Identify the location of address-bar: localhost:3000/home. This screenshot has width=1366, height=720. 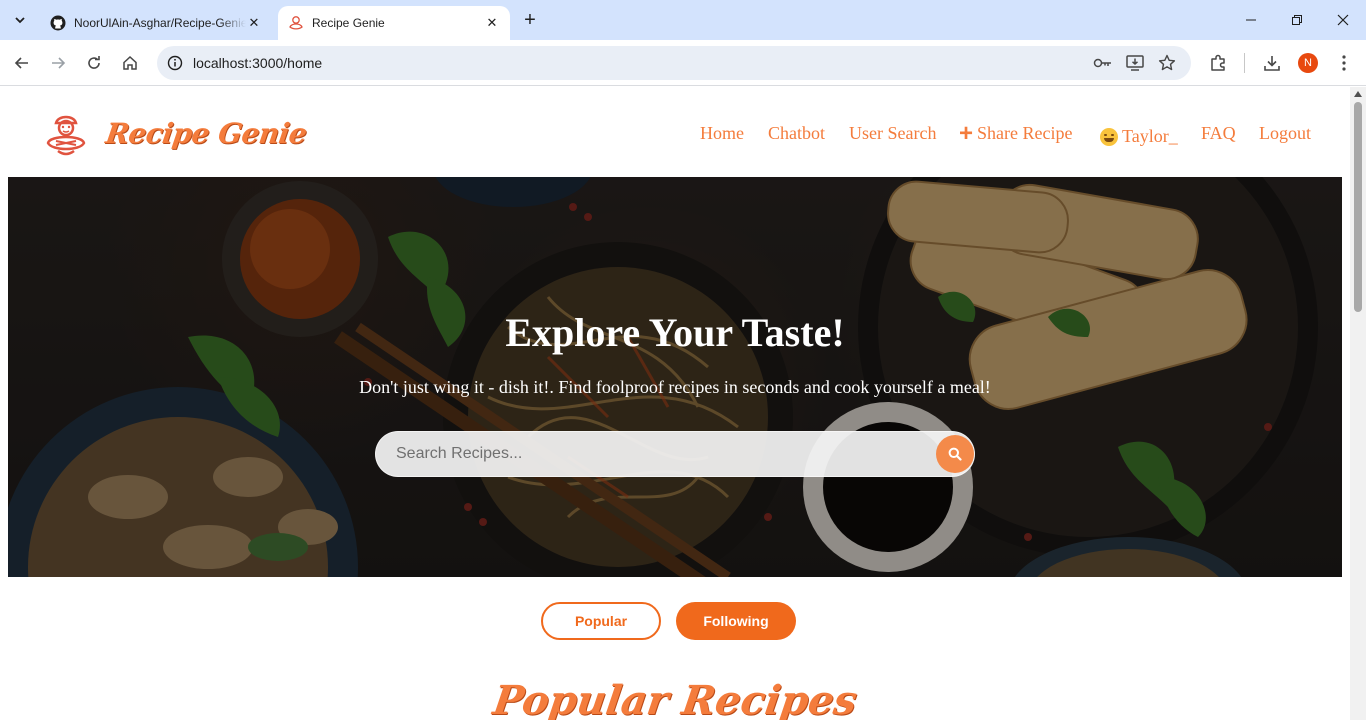
(674, 63).